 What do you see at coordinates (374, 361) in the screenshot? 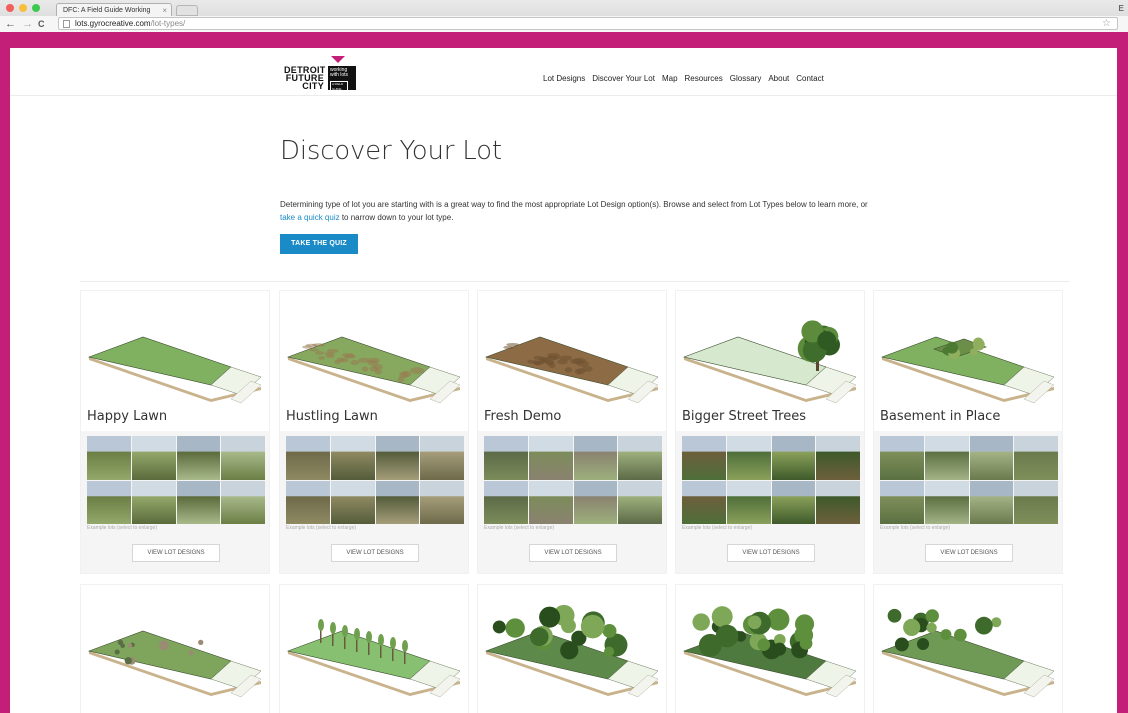
I see `lot-card-header: Hustling Lawn` at bounding box center [374, 361].